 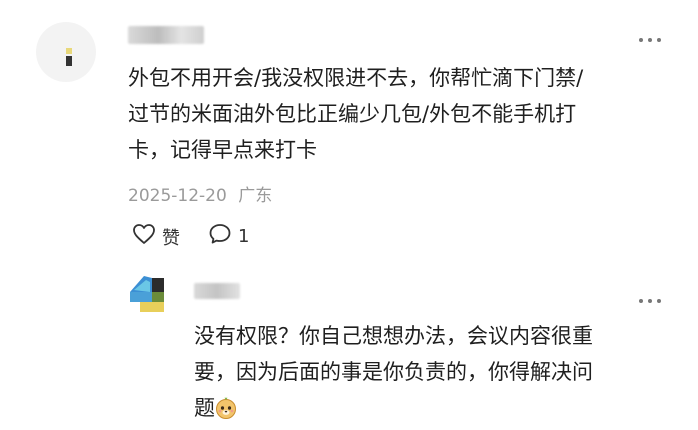 I want to click on comment-line: 过节的米面油外包比正编少几包/外包不能手机打, so click(x=352, y=114).